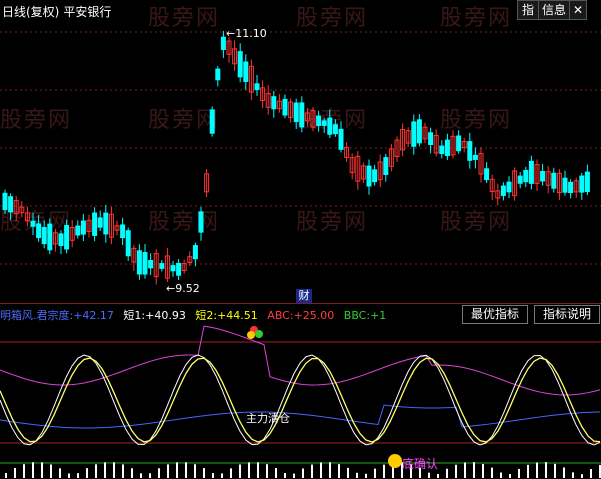 Image resolution: width=601 pixels, height=479 pixels. I want to click on signal-dot-green, so click(259, 334).